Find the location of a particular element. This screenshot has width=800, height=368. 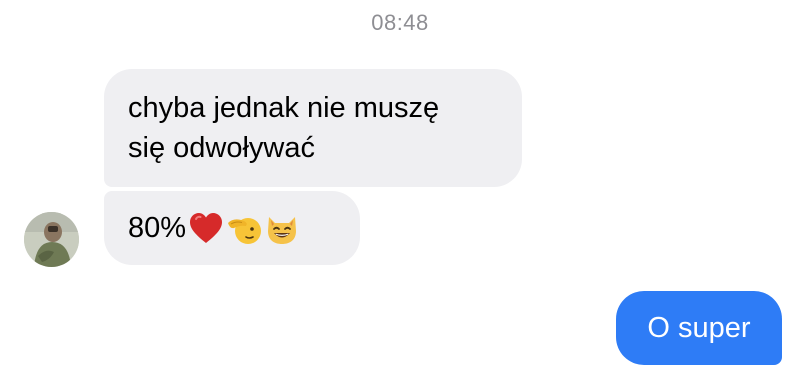

red-heart-icon is located at coordinates (206, 228).